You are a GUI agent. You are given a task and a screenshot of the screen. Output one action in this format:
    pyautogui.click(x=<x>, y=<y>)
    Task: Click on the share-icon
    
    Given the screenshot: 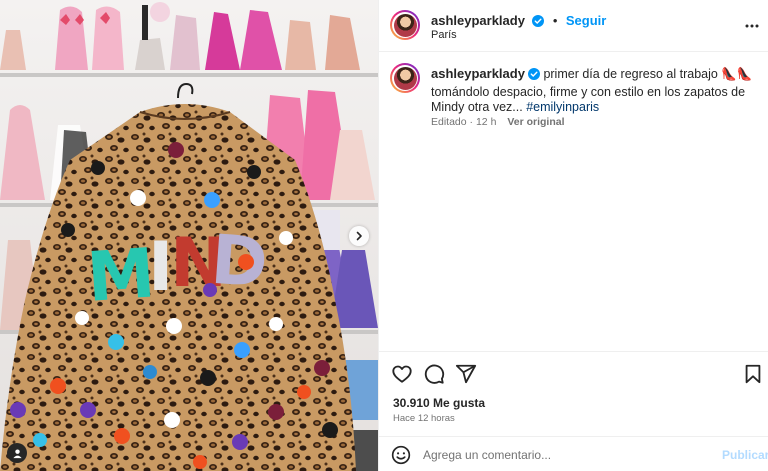 What is the action you would take?
    pyautogui.click(x=466, y=374)
    